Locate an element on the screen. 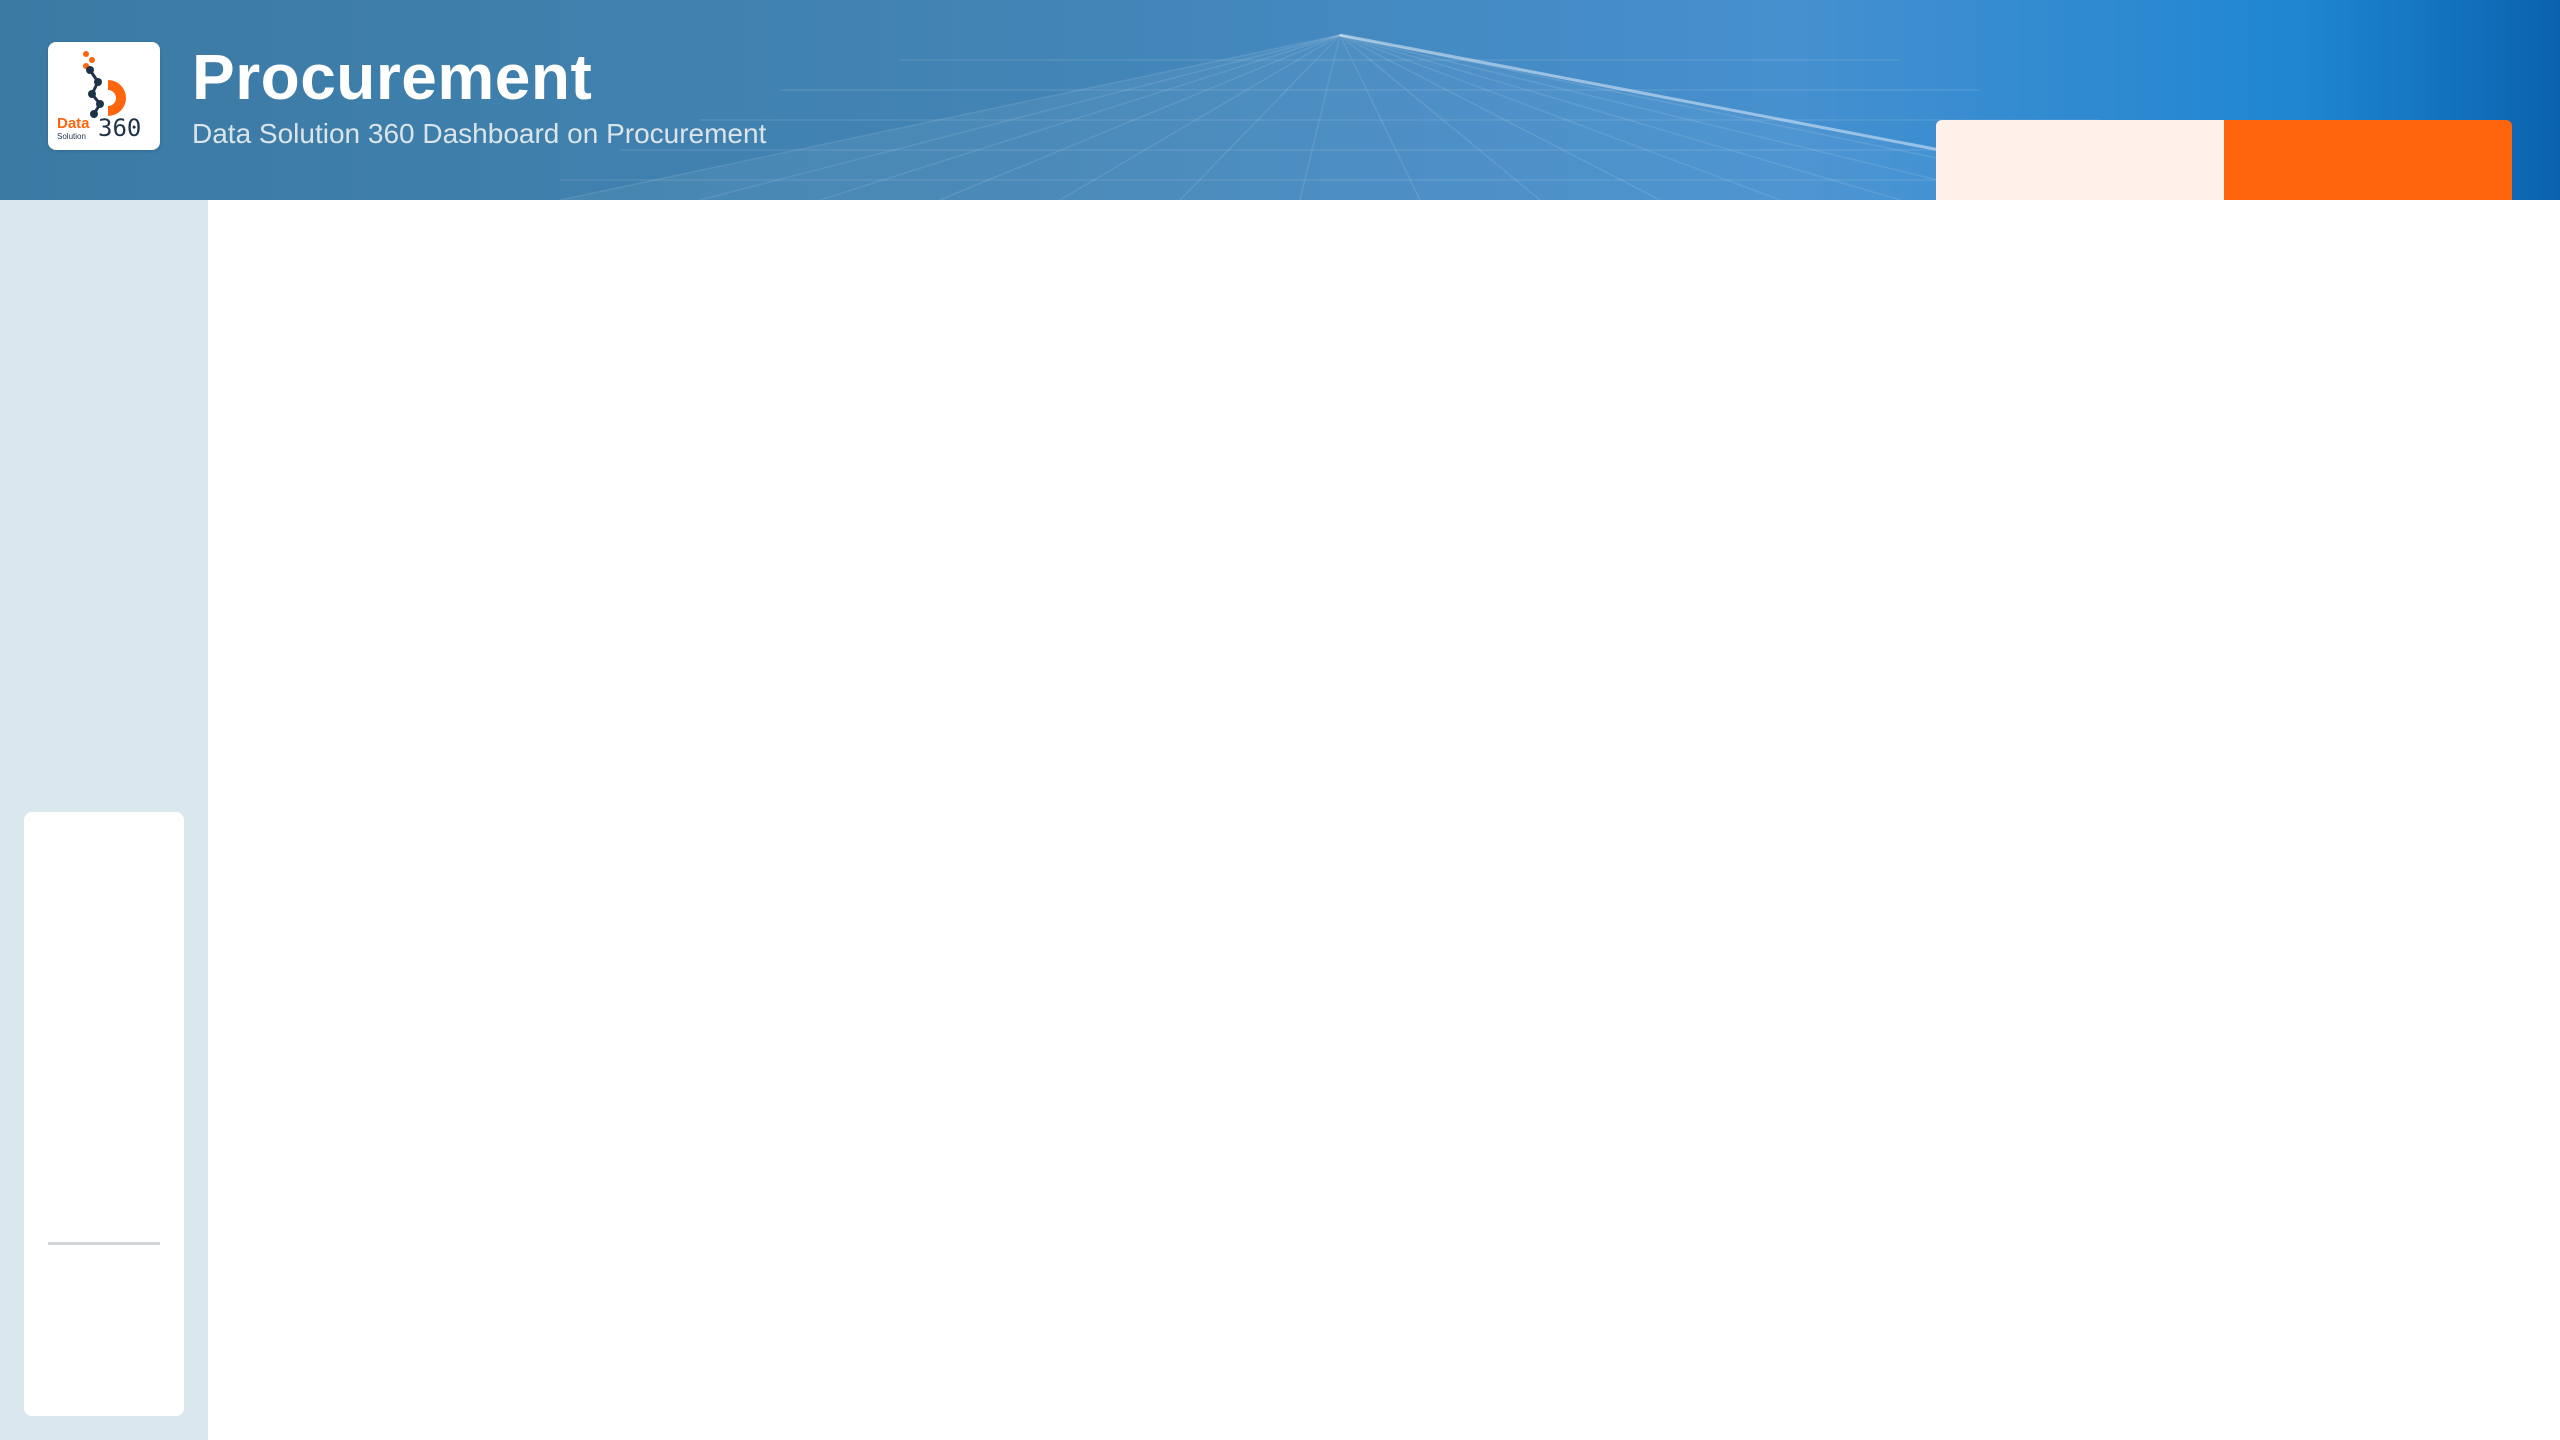 The image size is (2560, 1440). svg-text: 360 is located at coordinates (119, 128).